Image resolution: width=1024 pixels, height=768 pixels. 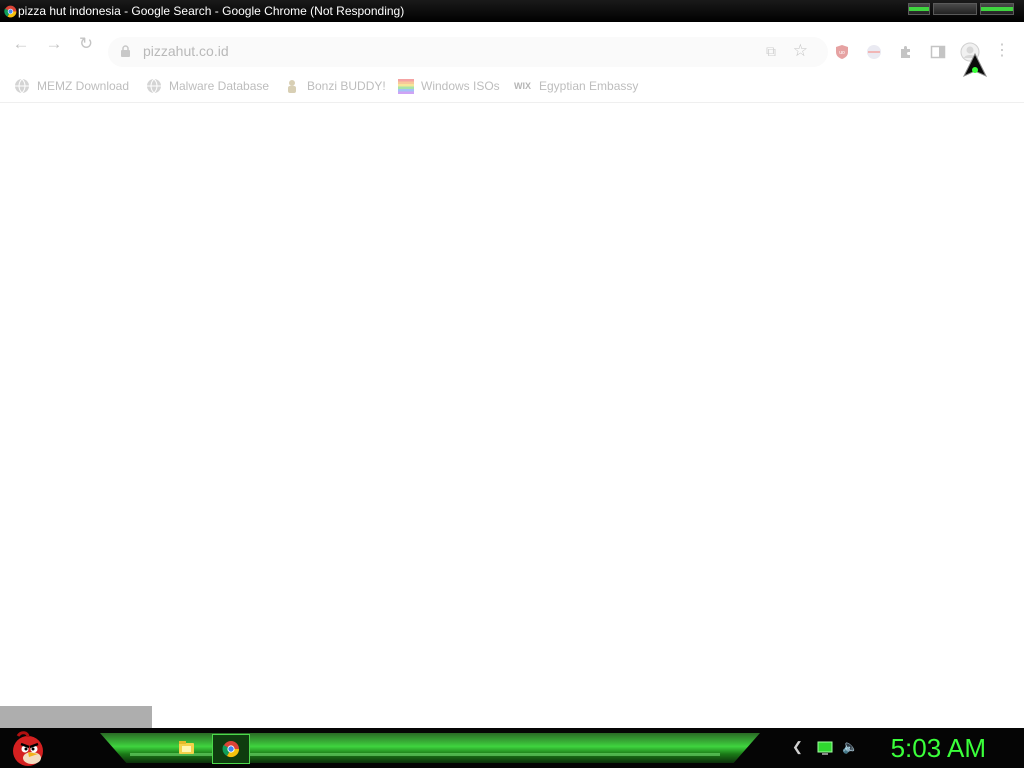 I want to click on lock-icon, so click(x=125, y=51).